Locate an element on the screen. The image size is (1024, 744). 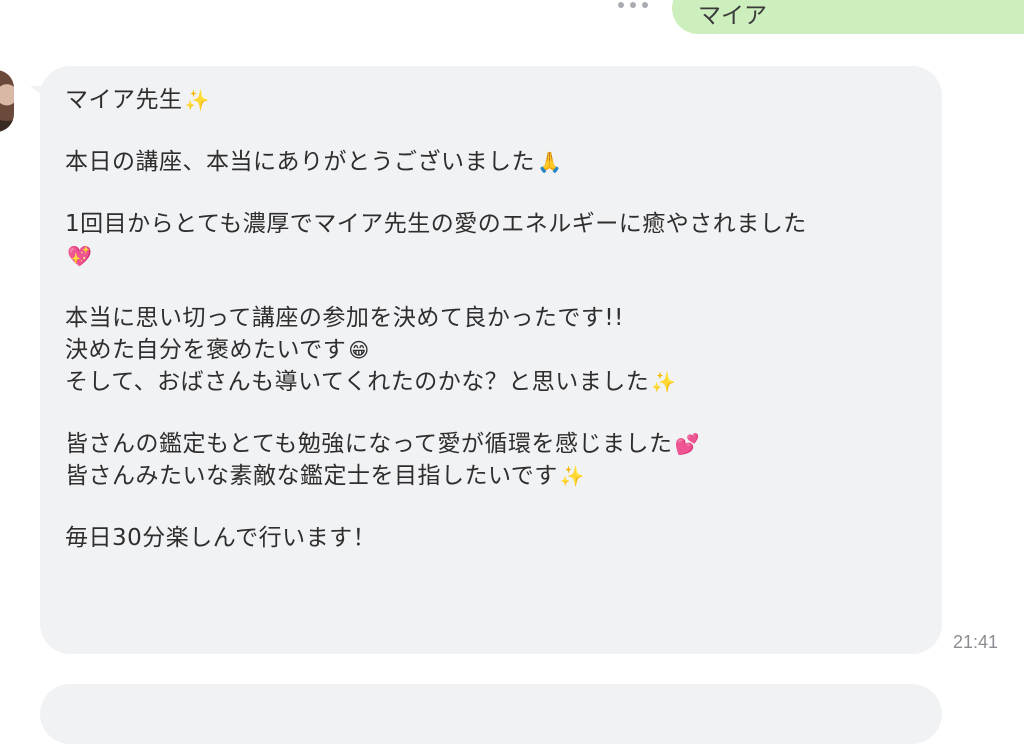
message-line: 皆さんの鑑定もとても勉強になって愛が循環を感じました 💕 is located at coordinates (382, 444).